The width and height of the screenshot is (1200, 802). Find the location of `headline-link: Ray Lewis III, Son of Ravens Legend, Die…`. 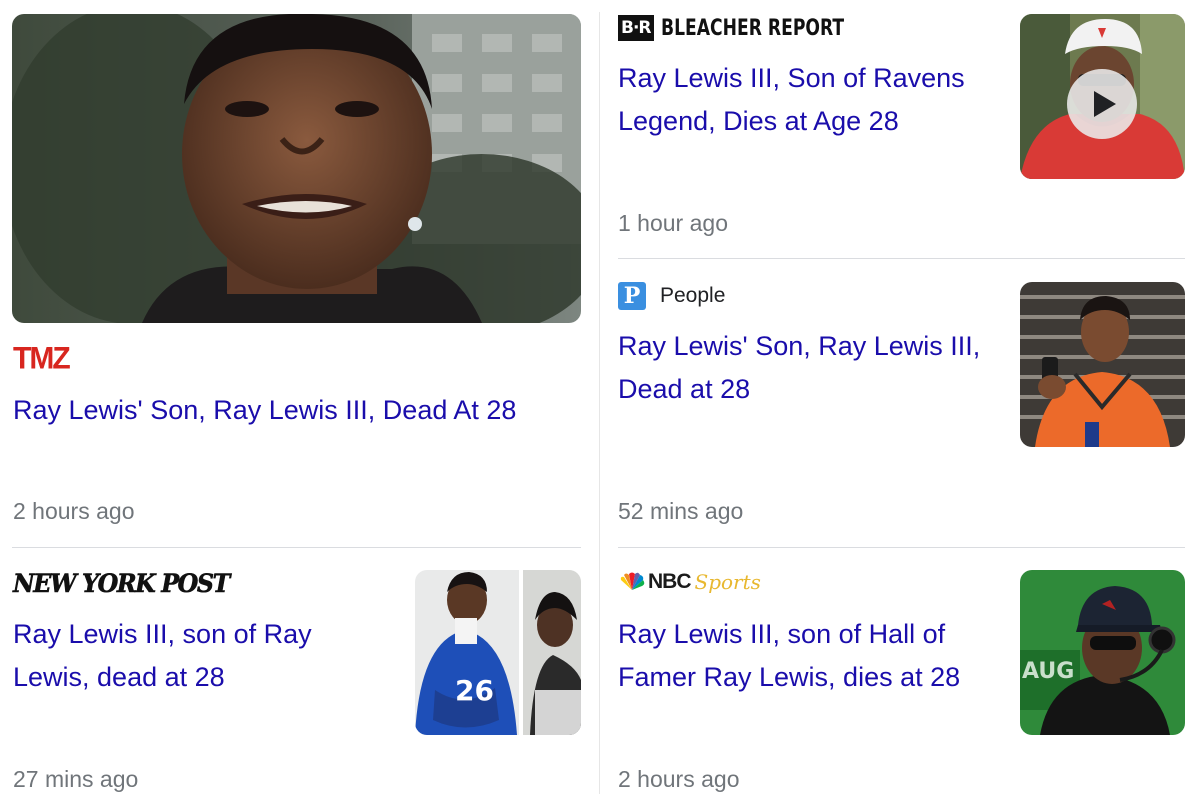

headline-link: Ray Lewis III, Son of Ravens Legend, Die… is located at coordinates (808, 100).